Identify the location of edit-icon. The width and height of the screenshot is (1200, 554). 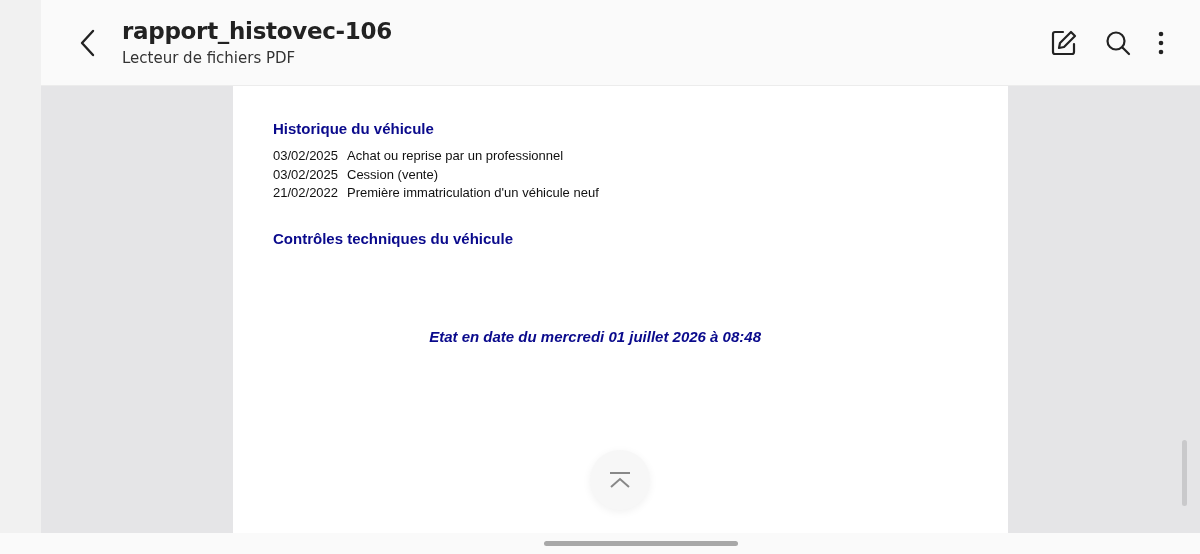
(1064, 42).